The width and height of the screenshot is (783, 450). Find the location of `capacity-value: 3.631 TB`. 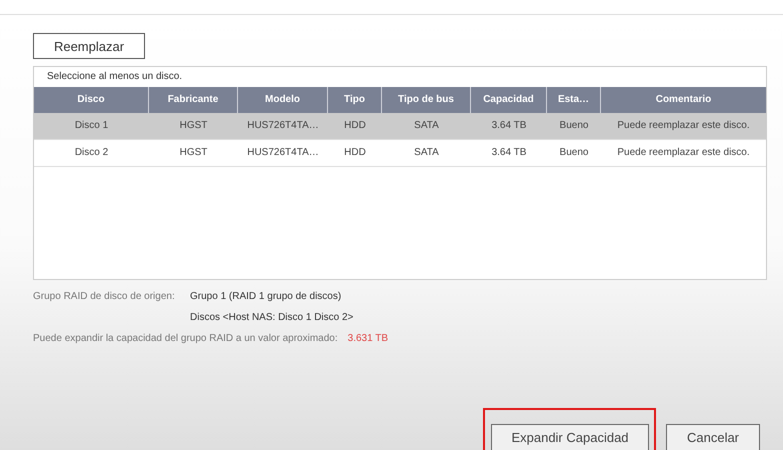

capacity-value: 3.631 TB is located at coordinates (368, 339).